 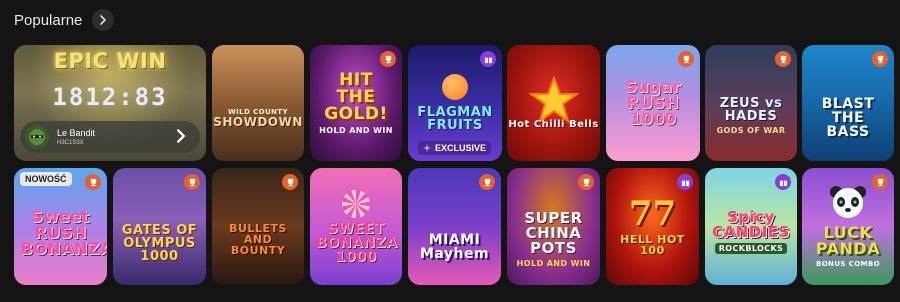 What do you see at coordinates (652, 226) in the screenshot?
I see `game-tile-hell-hot-100: 77 HELL HOT 100` at bounding box center [652, 226].